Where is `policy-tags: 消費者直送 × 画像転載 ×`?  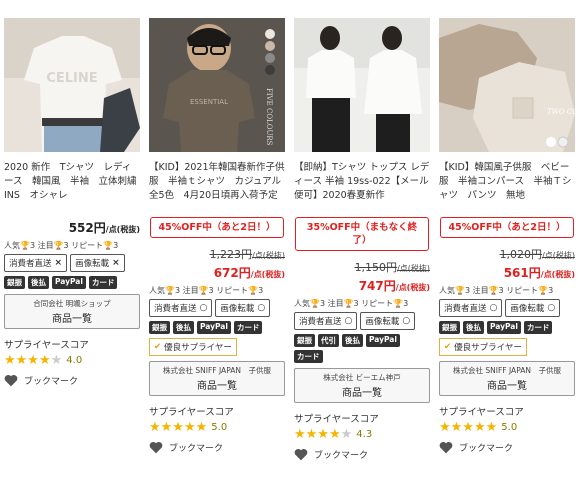 policy-tags: 消費者直送 × 画像転載 × is located at coordinates (72, 263).